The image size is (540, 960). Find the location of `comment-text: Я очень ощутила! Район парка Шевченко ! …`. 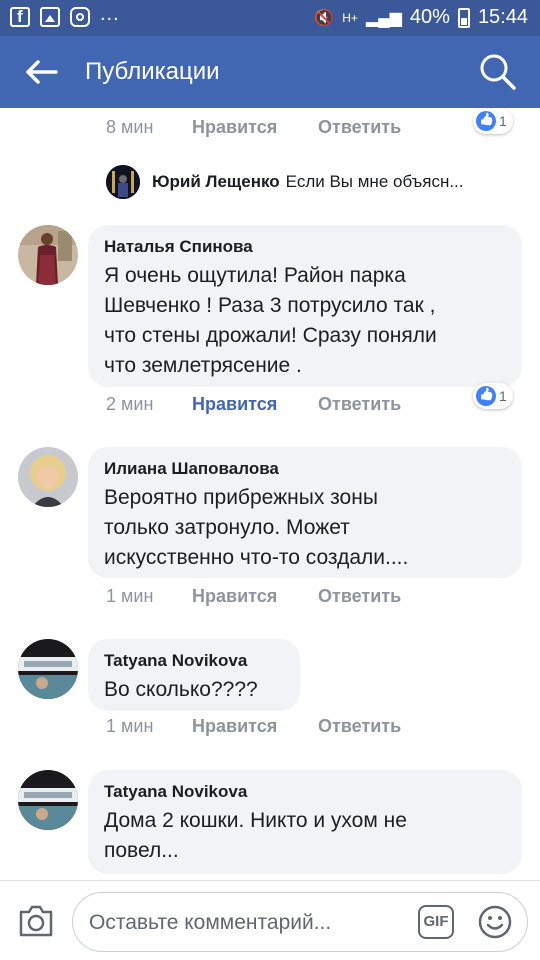

comment-text: Я очень ощутила! Район парка Шевченко ! … is located at coordinates (270, 320).